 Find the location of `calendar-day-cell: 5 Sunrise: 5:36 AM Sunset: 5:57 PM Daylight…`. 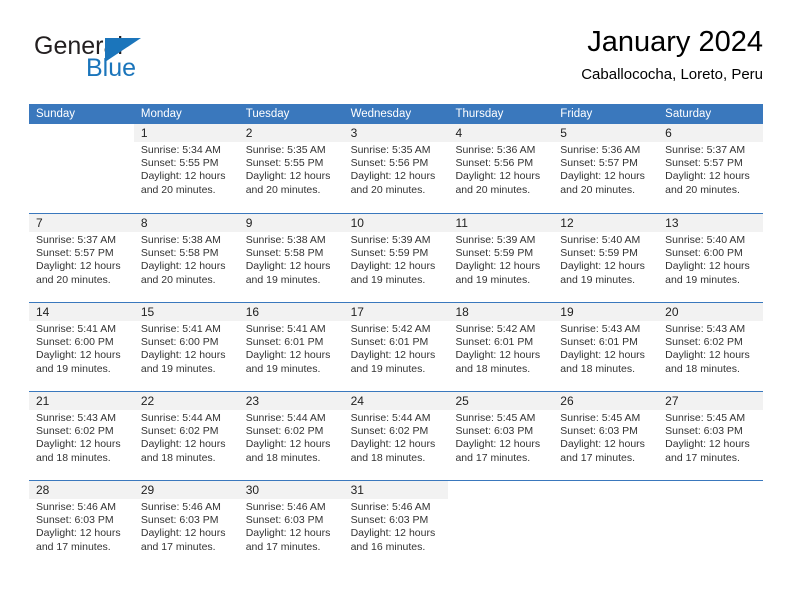

calendar-day-cell: 5 Sunrise: 5:36 AM Sunset: 5:57 PM Daylight… is located at coordinates (606, 168).